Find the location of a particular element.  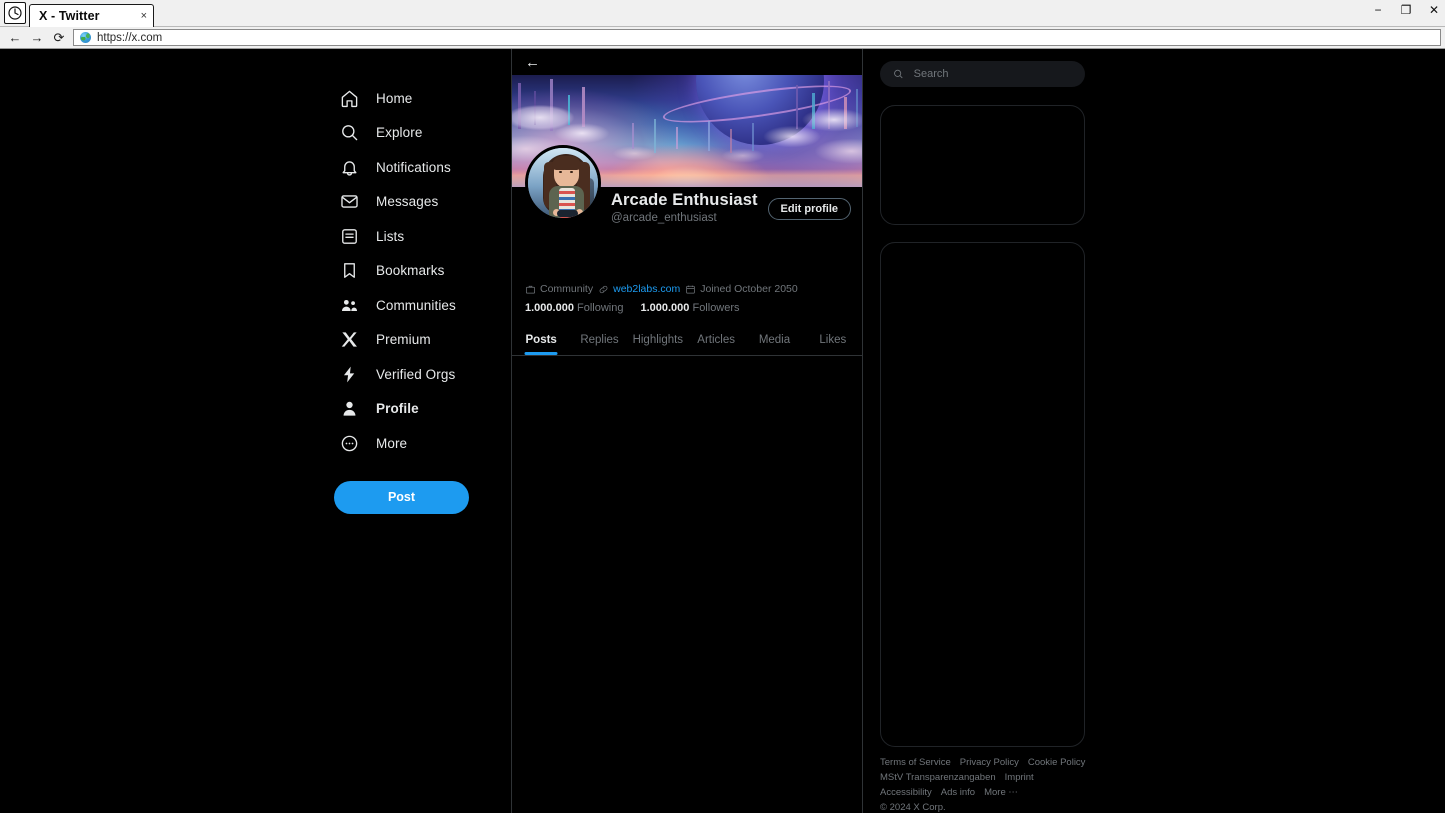

profile-handle: @arcade_enthusiast is located at coordinates (664, 218).